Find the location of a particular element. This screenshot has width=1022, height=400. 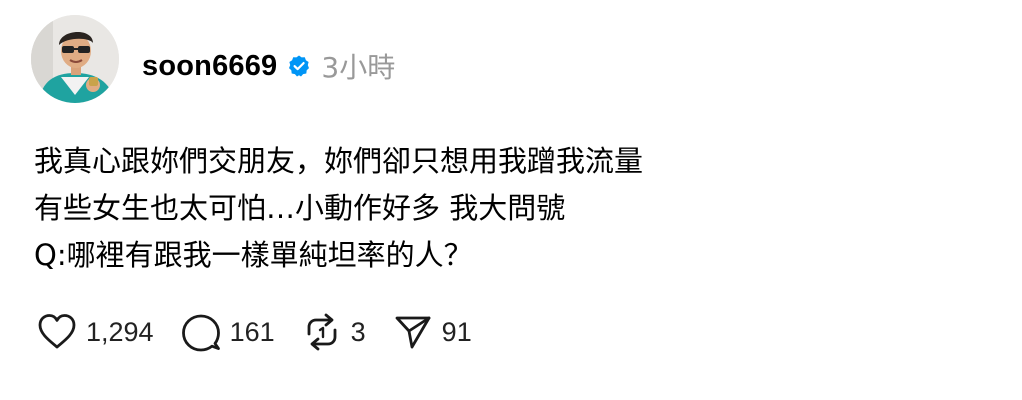

post-body-line: 我真心跟妳們交朋友，妳們卻只想用我蹭我流量 is located at coordinates (339, 161).